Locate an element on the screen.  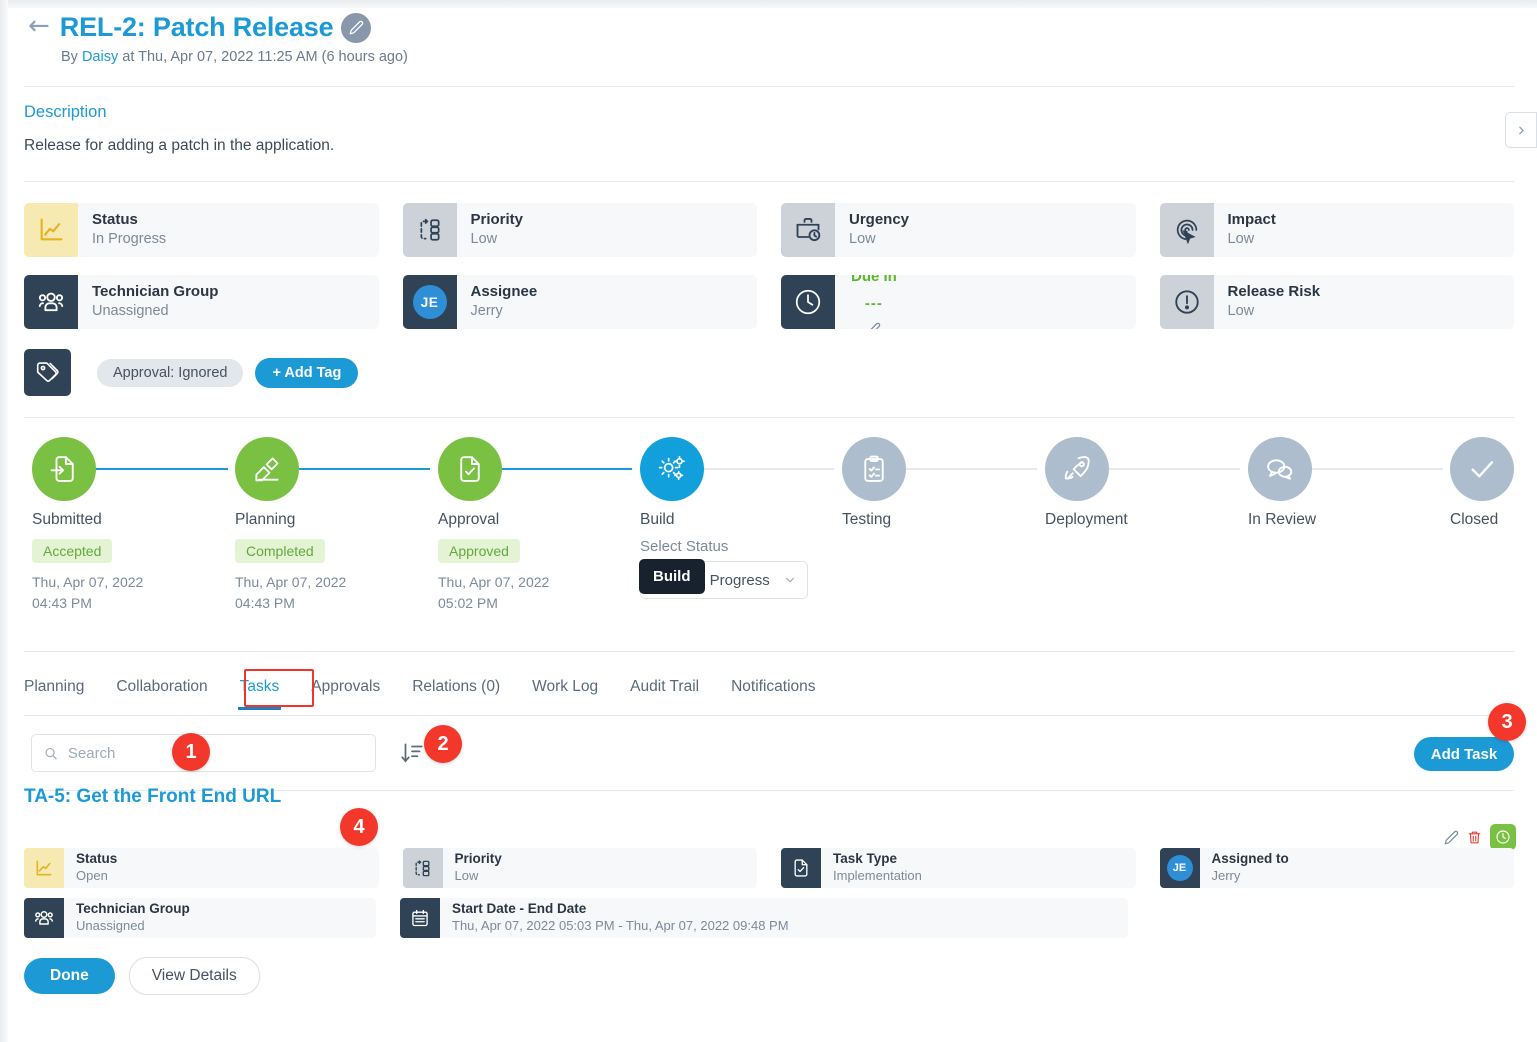
tags-divider is located at coordinates (769, 417).